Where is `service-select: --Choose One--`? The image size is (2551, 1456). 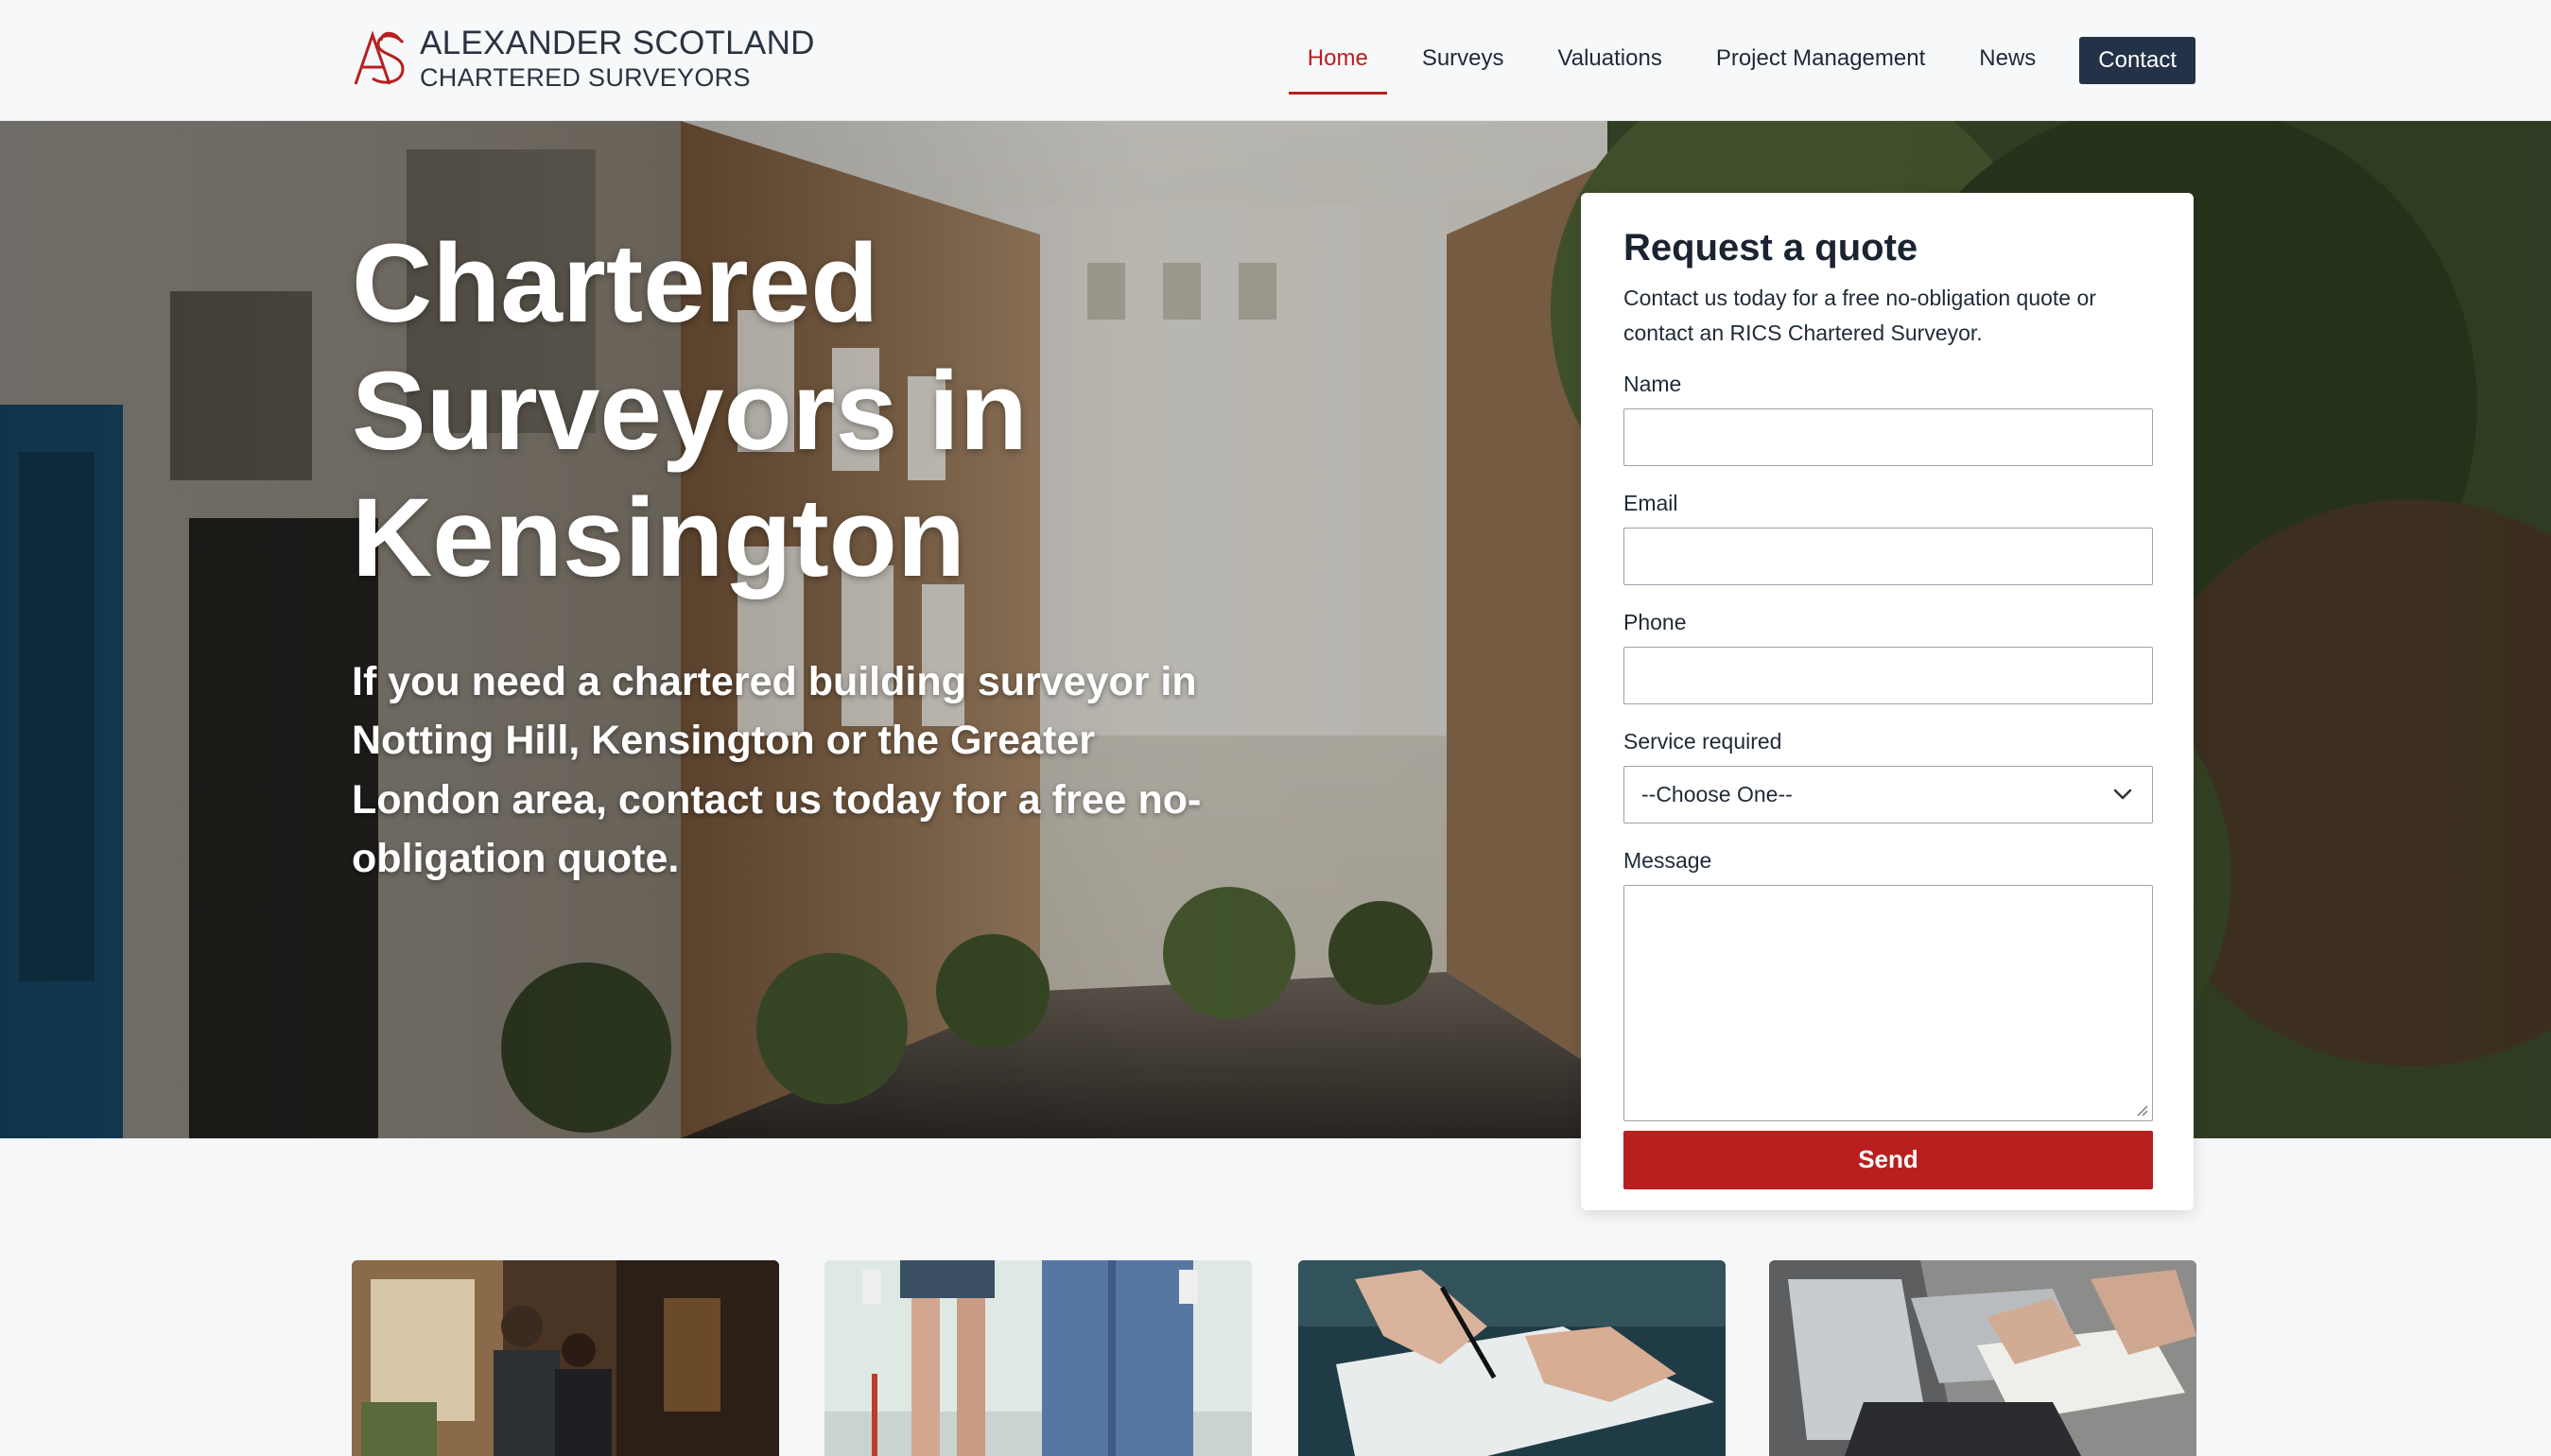
service-select: --Choose One-- is located at coordinates (1888, 794).